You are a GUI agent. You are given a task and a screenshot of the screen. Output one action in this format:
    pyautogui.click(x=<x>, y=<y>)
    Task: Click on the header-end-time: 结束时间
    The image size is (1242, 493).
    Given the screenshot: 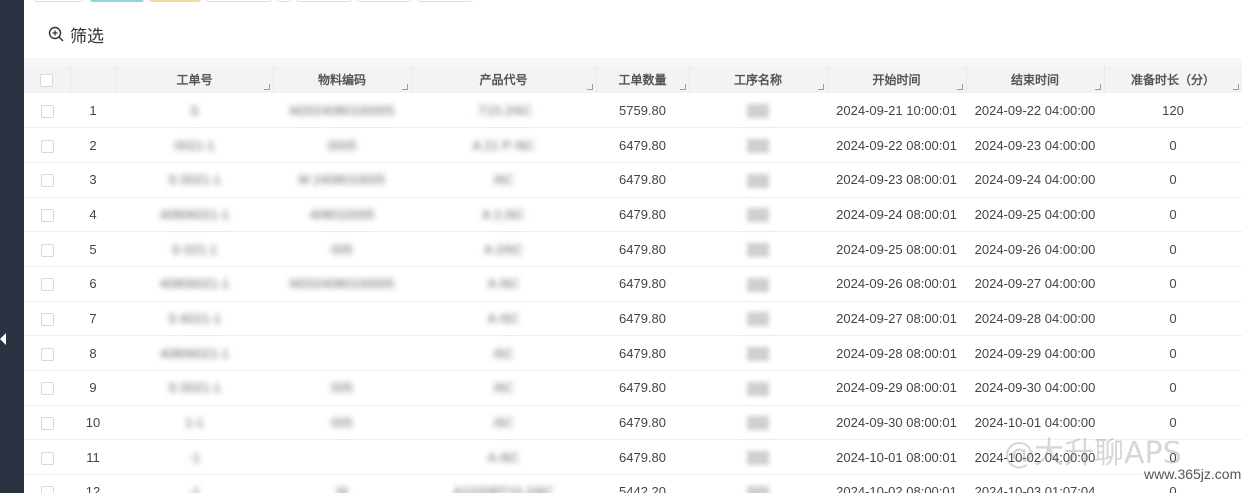 What is the action you would take?
    pyautogui.click(x=1035, y=79)
    